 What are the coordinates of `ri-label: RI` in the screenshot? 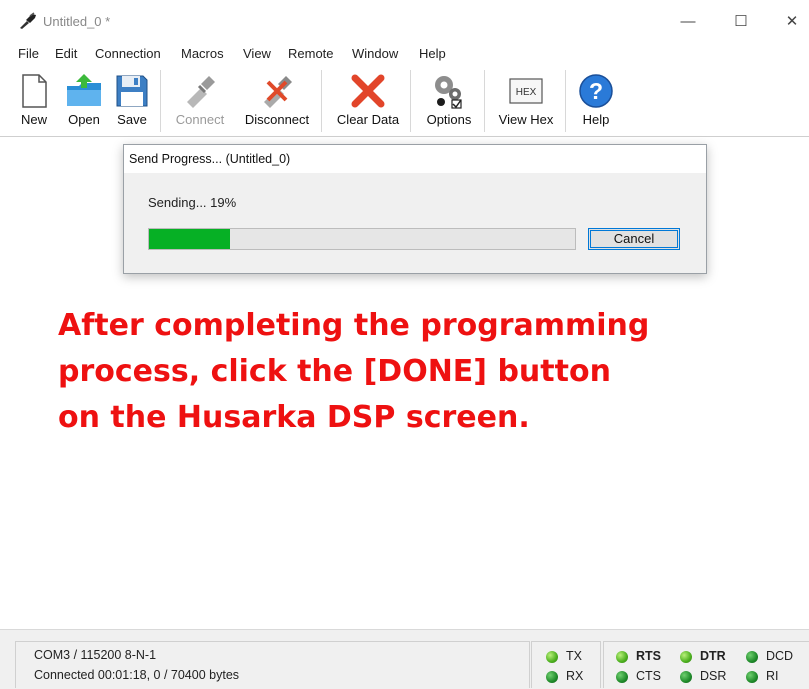 It's located at (772, 676).